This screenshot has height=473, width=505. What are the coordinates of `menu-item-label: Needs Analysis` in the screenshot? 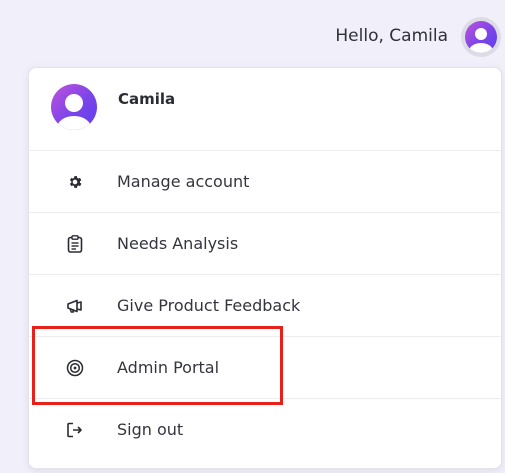 It's located at (178, 243).